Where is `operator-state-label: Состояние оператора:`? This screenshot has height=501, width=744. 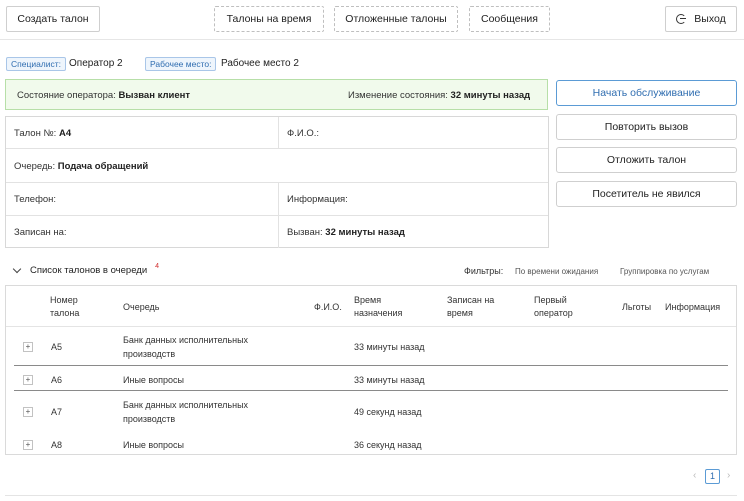
operator-state-label: Состояние оператора: is located at coordinates (66, 95).